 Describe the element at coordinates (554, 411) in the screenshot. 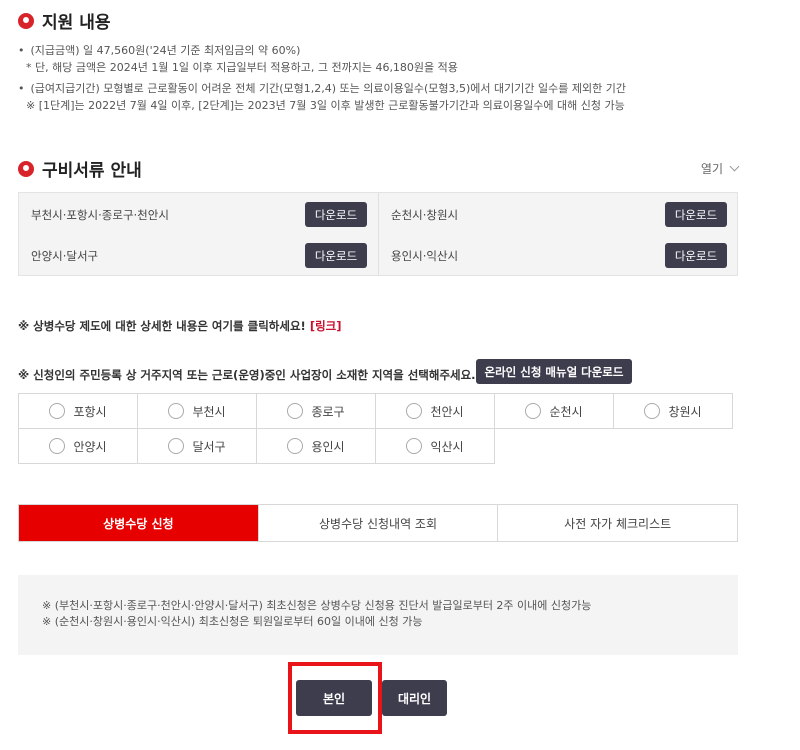

I see `region-option: 순천시` at that location.